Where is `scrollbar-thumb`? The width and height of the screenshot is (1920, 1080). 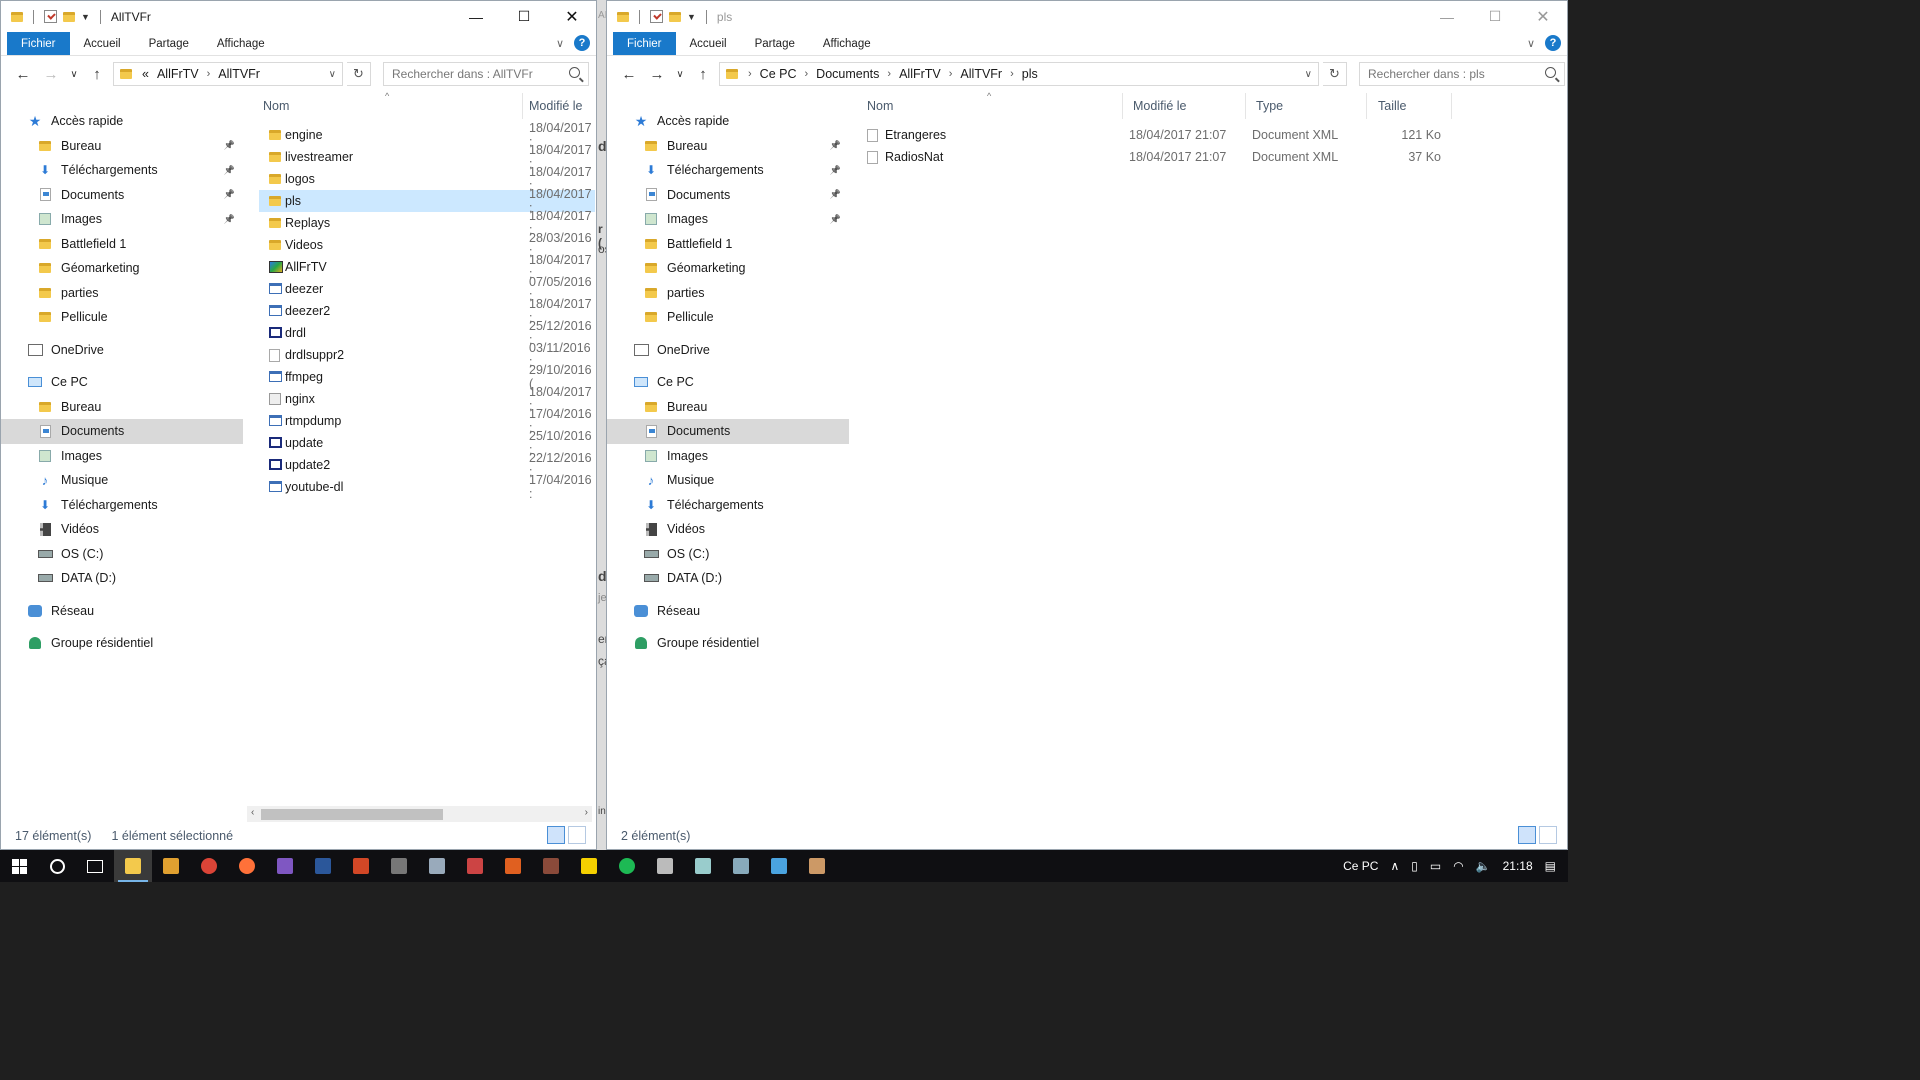 scrollbar-thumb is located at coordinates (352, 814).